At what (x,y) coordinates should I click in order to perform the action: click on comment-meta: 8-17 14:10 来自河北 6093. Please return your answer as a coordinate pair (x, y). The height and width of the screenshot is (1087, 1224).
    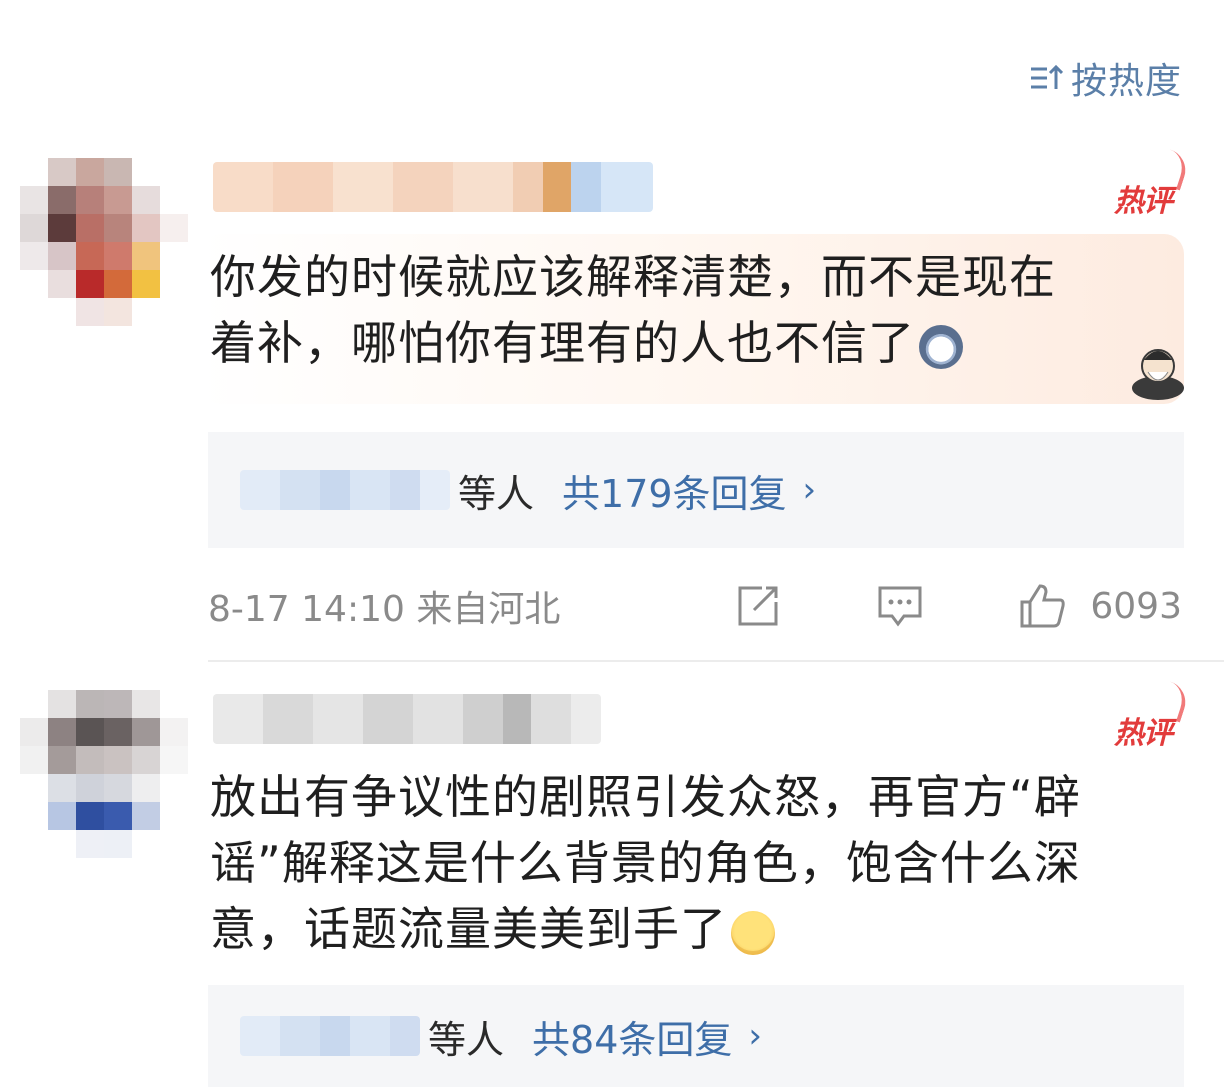
    Looking at the image, I should click on (695, 606).